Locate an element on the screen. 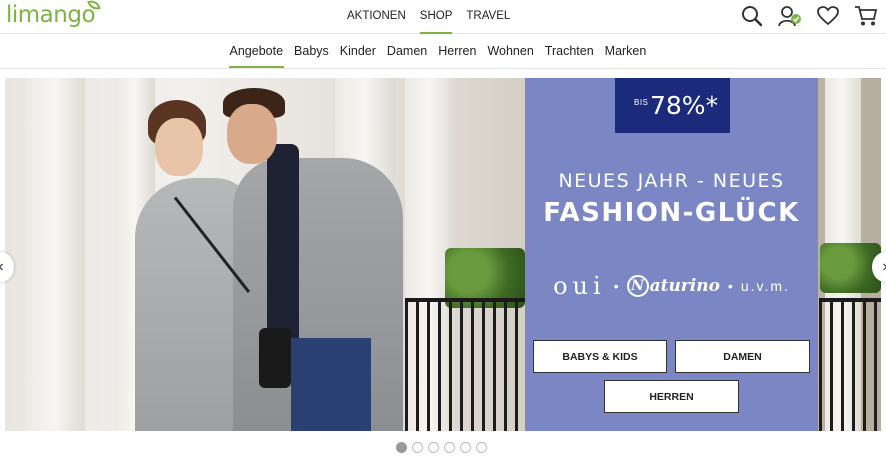  cart-icon is located at coordinates (866, 16).